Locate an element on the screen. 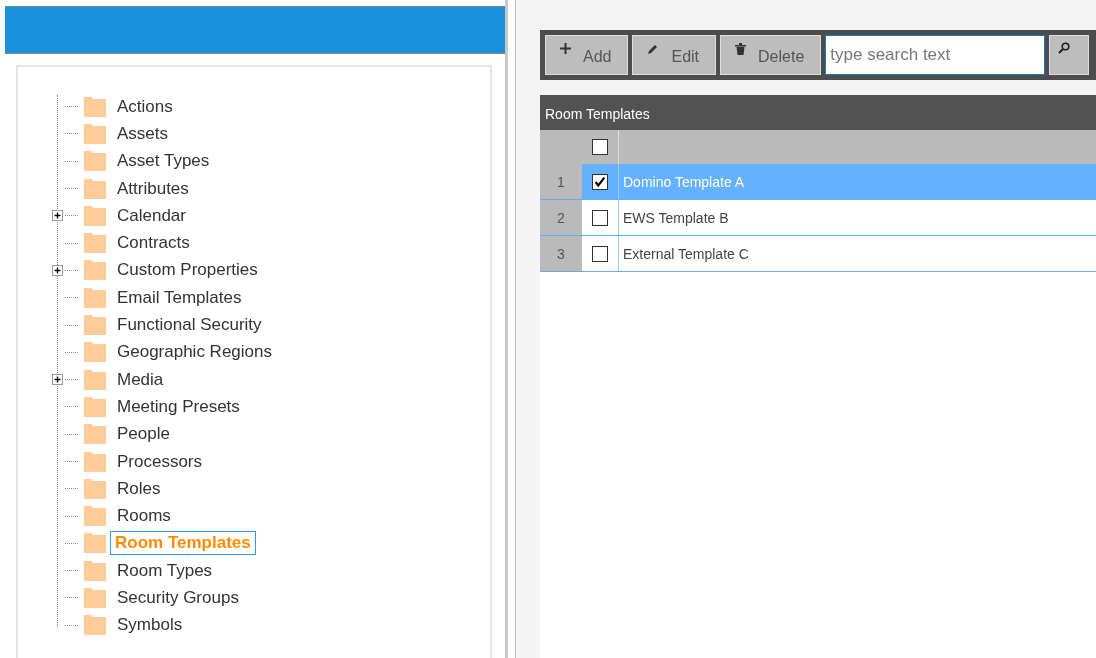 This screenshot has width=1096, height=658. table-cell: EWS Template B is located at coordinates (676, 217).